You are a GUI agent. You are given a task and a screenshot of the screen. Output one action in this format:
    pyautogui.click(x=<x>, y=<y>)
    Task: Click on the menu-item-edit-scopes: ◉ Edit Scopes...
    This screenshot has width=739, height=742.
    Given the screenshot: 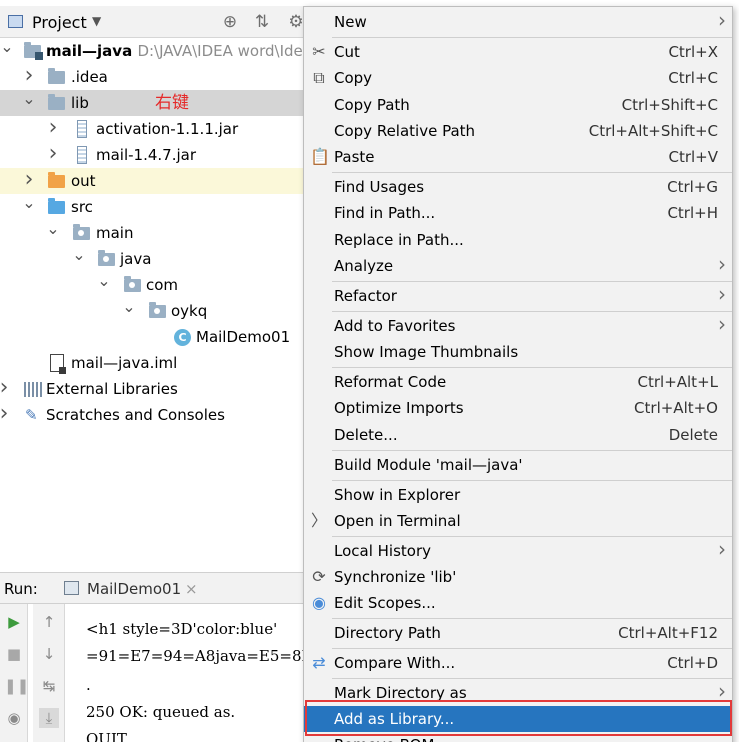 What is the action you would take?
    pyautogui.click(x=518, y=603)
    